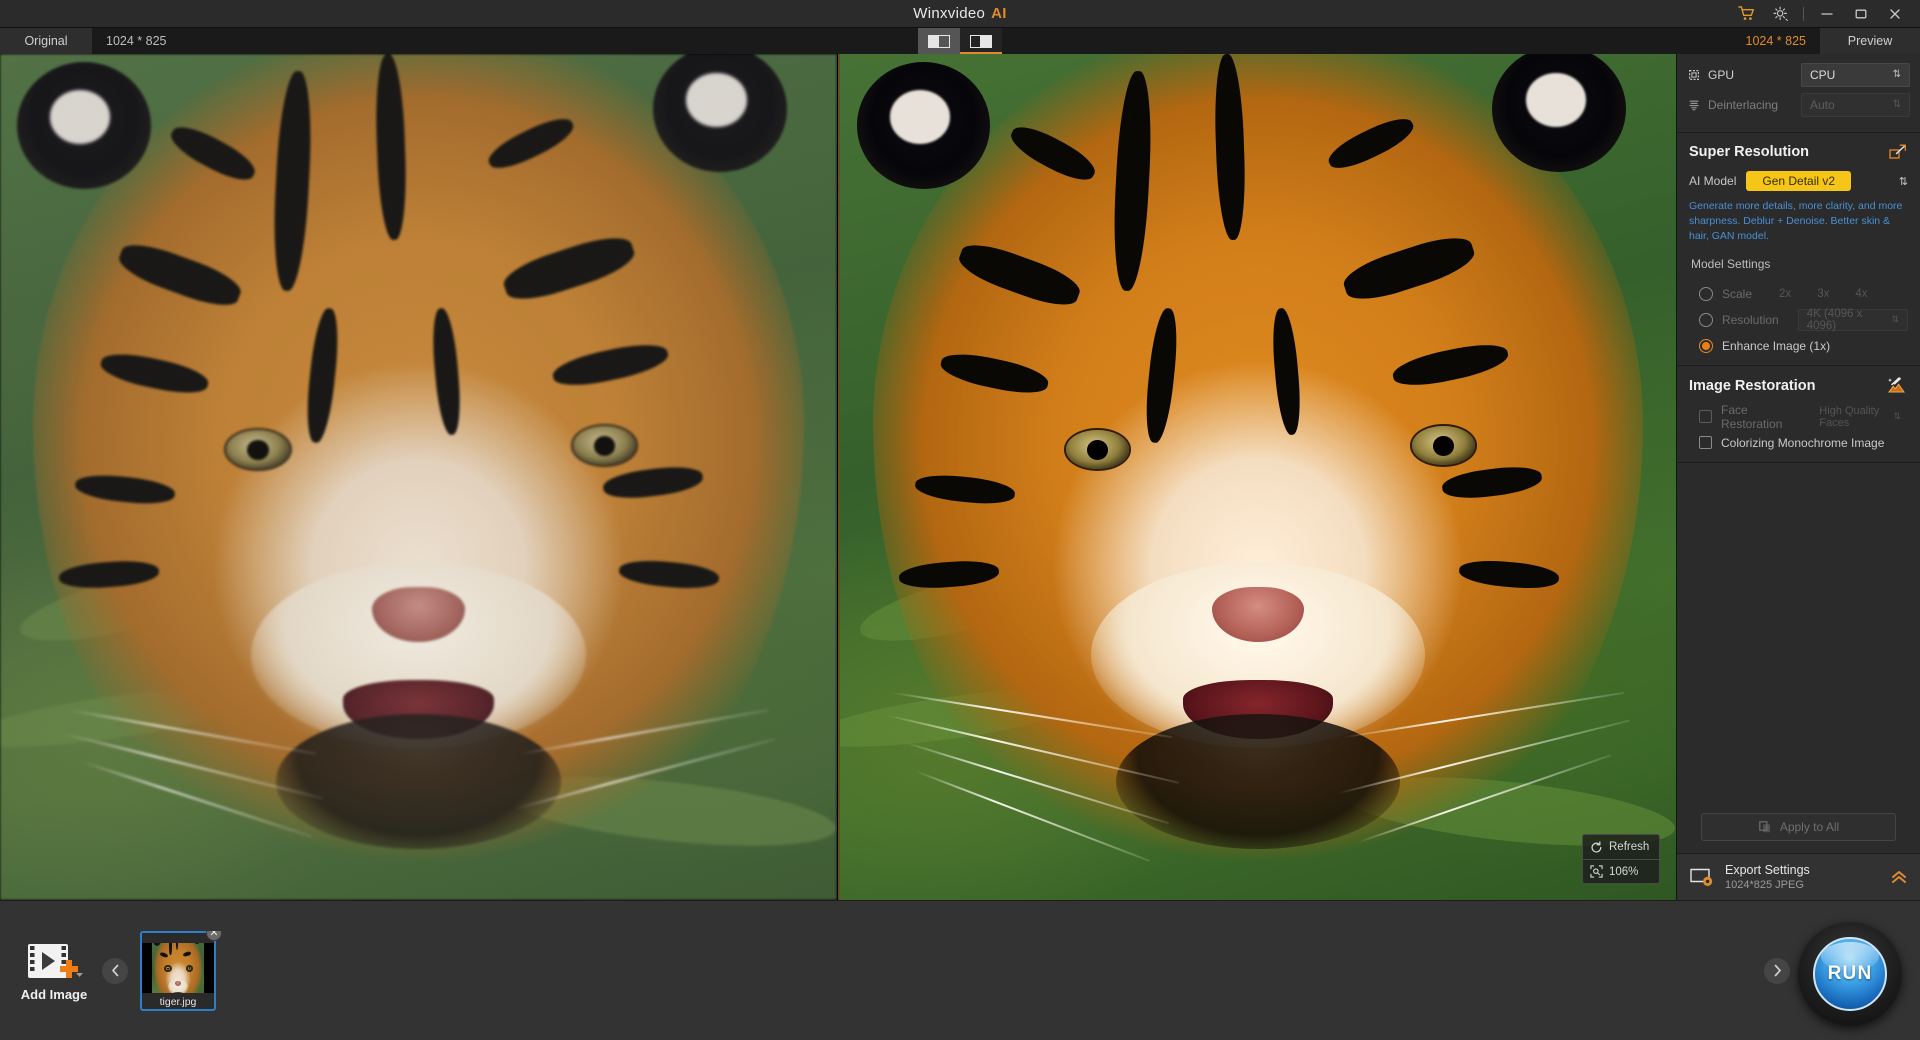 The width and height of the screenshot is (1920, 1040). Describe the element at coordinates (1596, 846) in the screenshot. I see `refresh-icon` at that location.